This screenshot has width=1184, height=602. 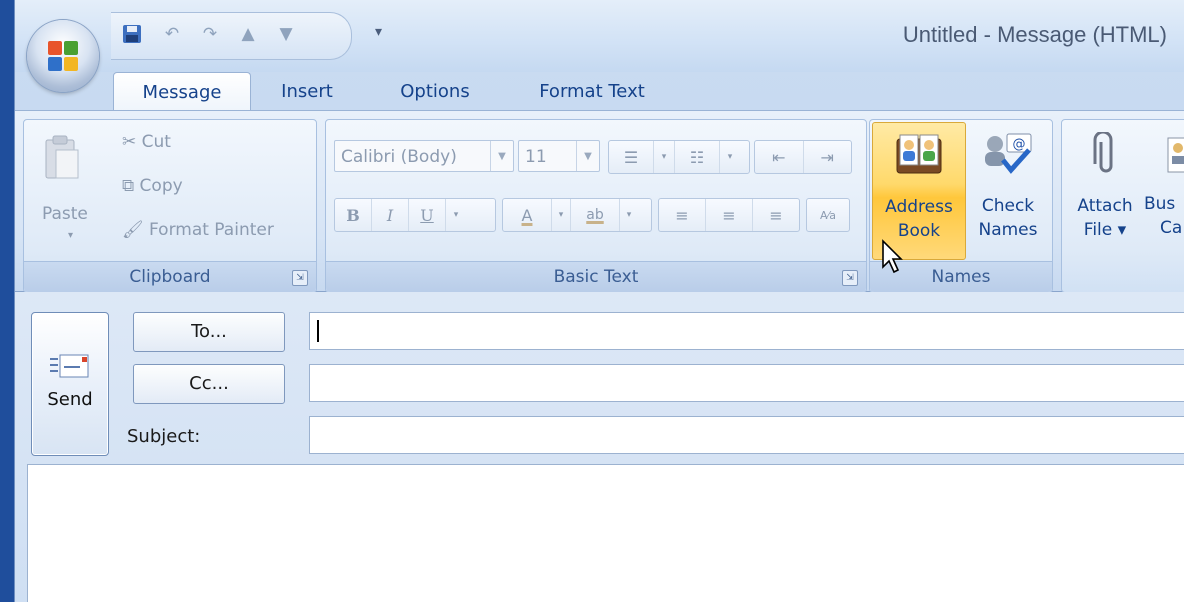 What do you see at coordinates (70, 235) in the screenshot?
I see `paste-dropdown-icon: ▾` at bounding box center [70, 235].